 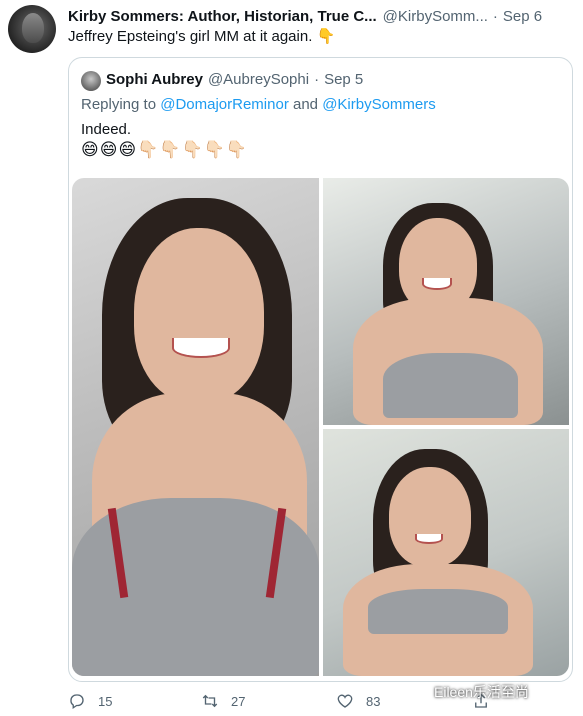 What do you see at coordinates (224, 104) in the screenshot?
I see `reply-user-link-1: @DomajorReminor` at bounding box center [224, 104].